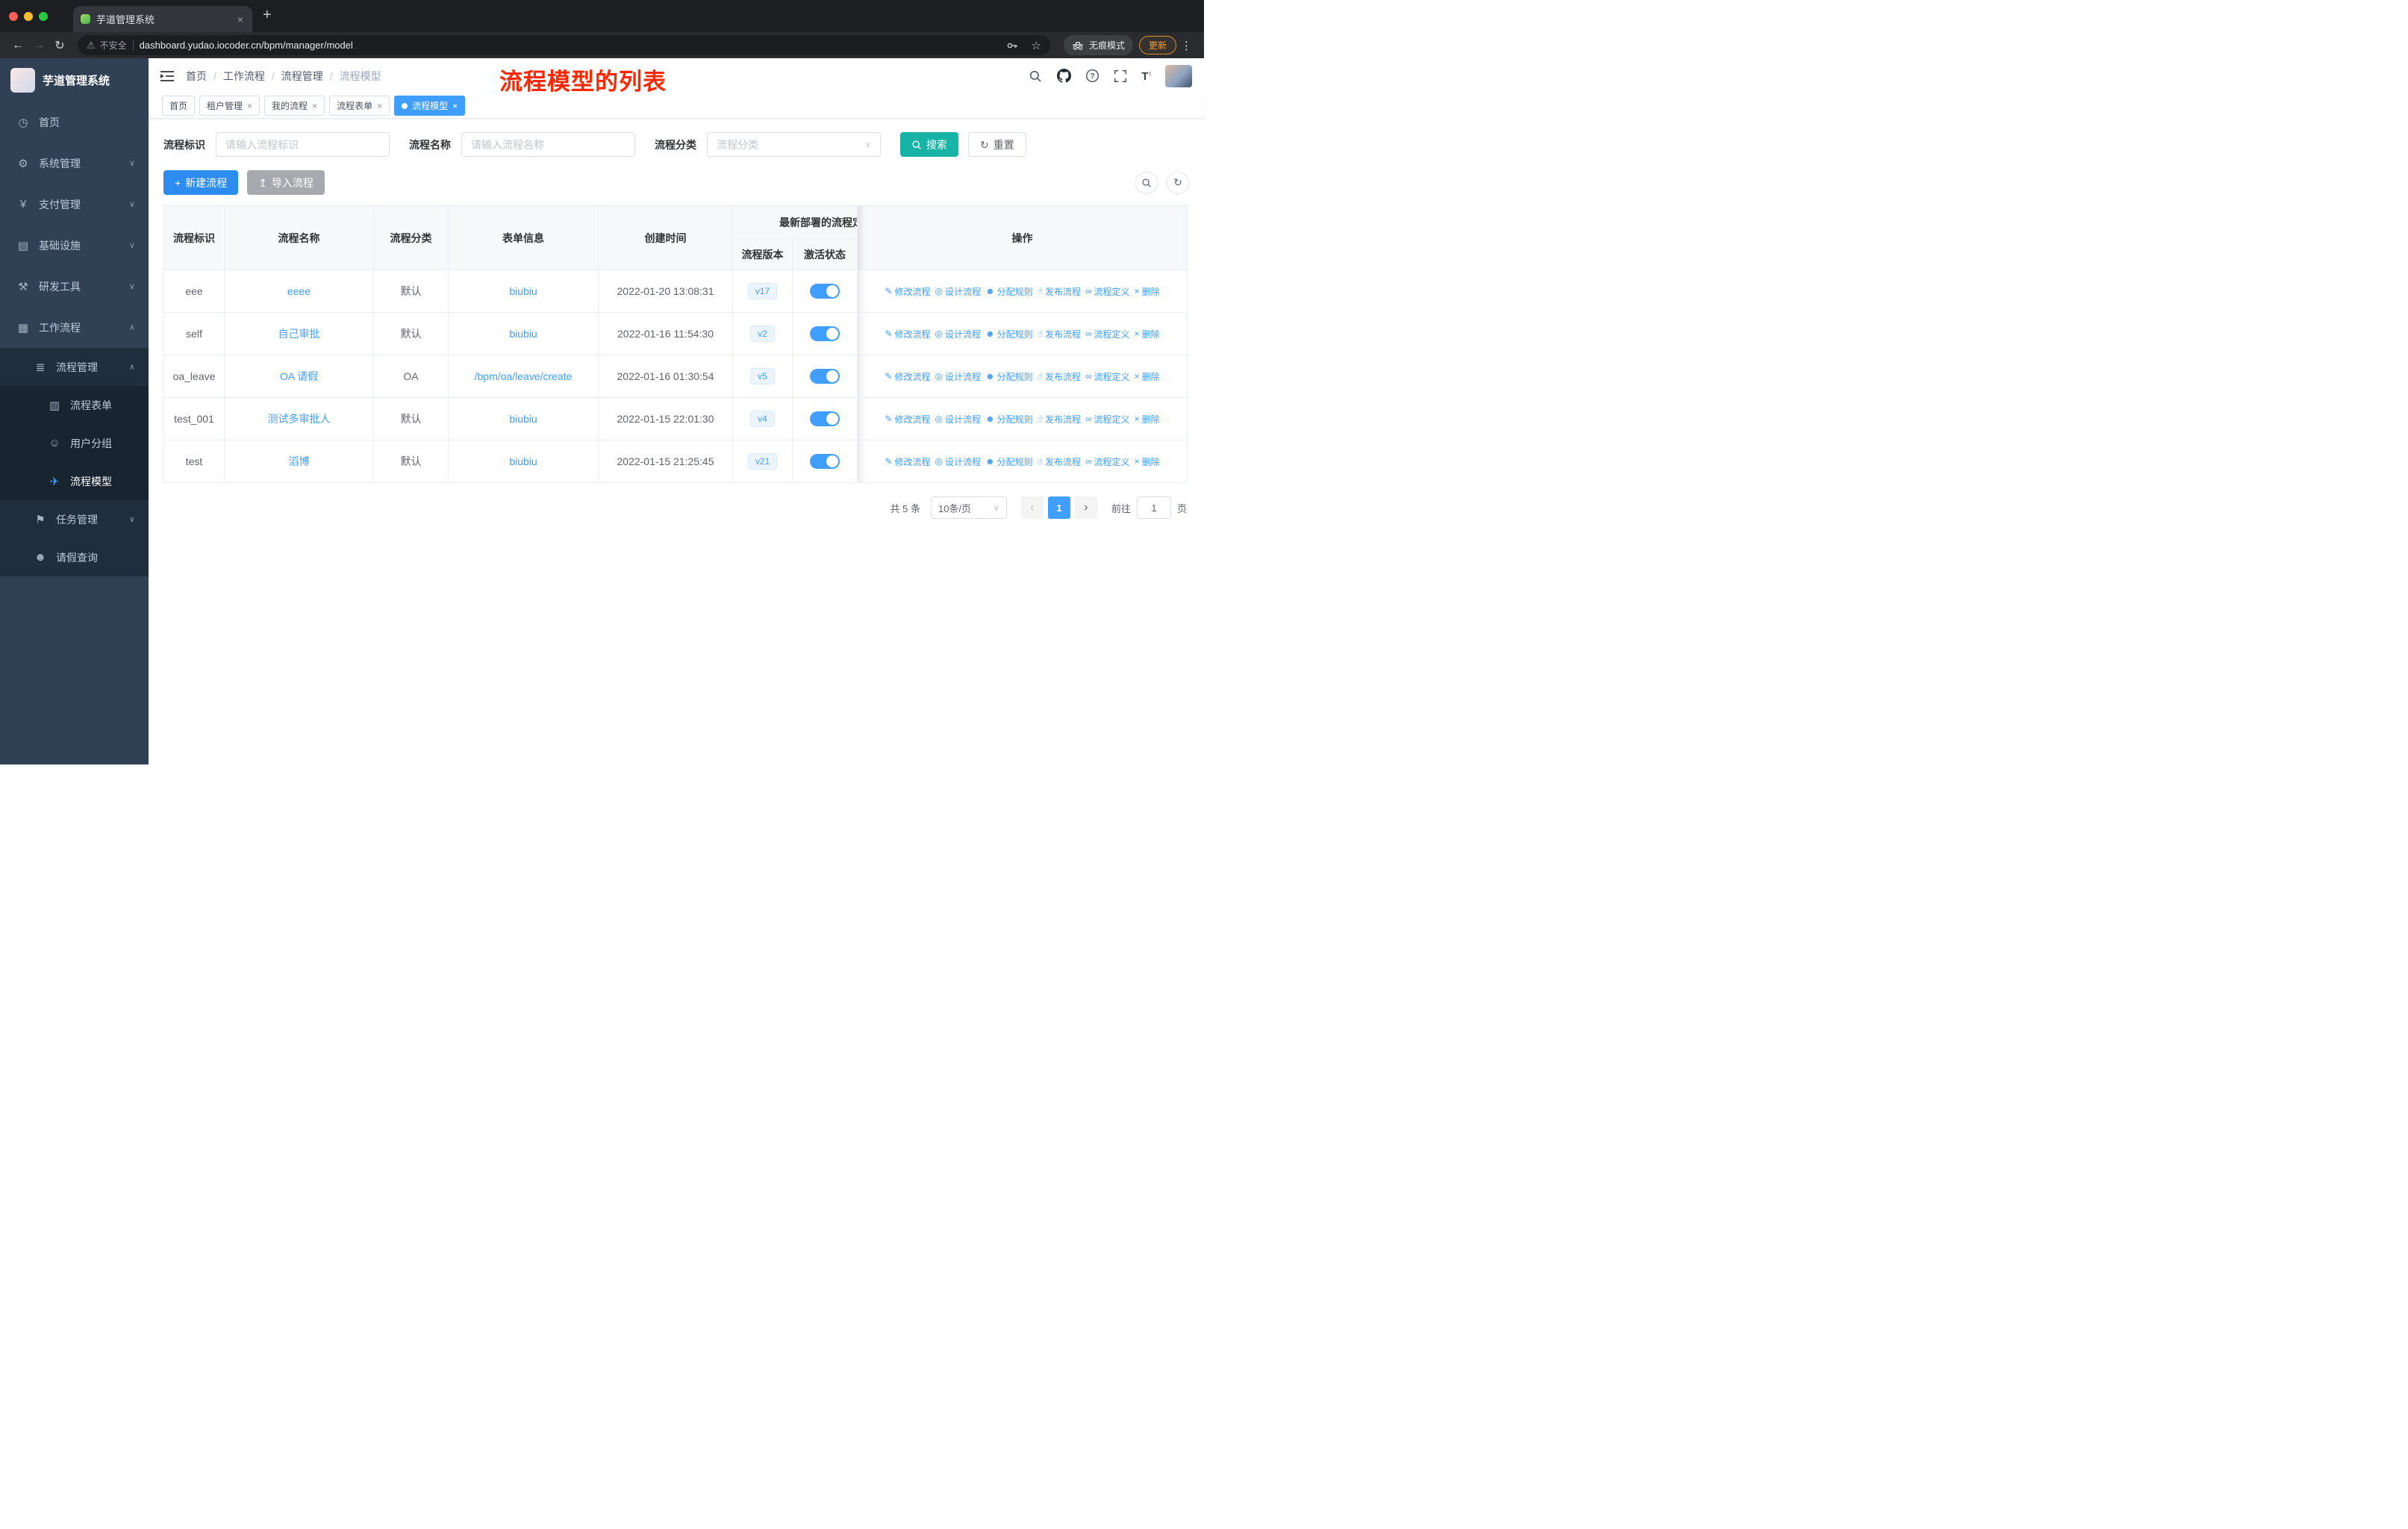  Describe the element at coordinates (74, 205) in the screenshot. I see `sidebar-item-payment: ¥ 支付管理 ∨` at that location.